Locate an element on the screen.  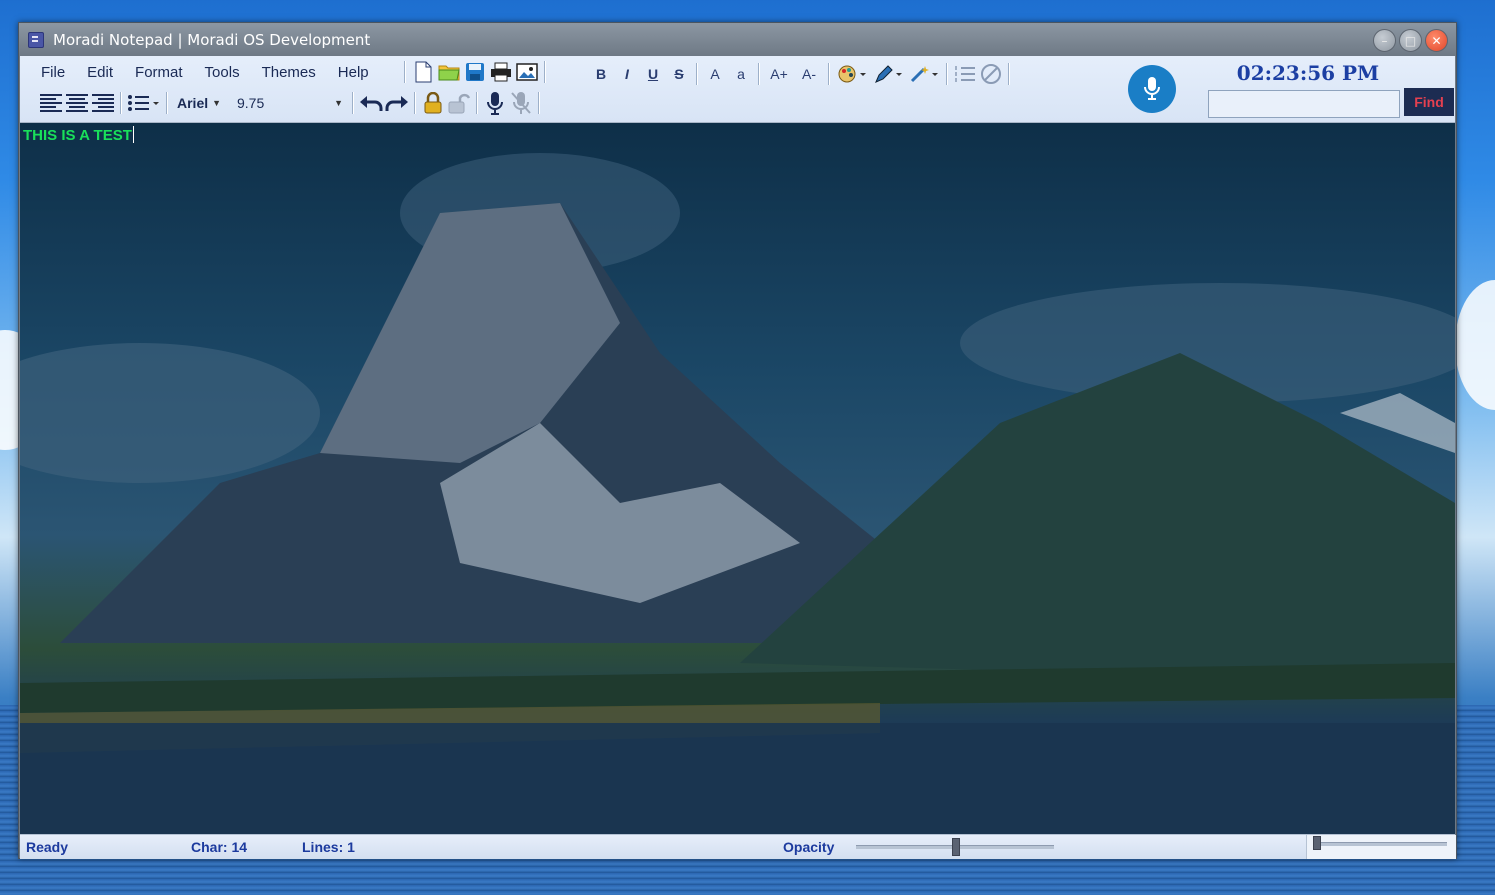
maximize-button: □ is located at coordinates (1410, 40).